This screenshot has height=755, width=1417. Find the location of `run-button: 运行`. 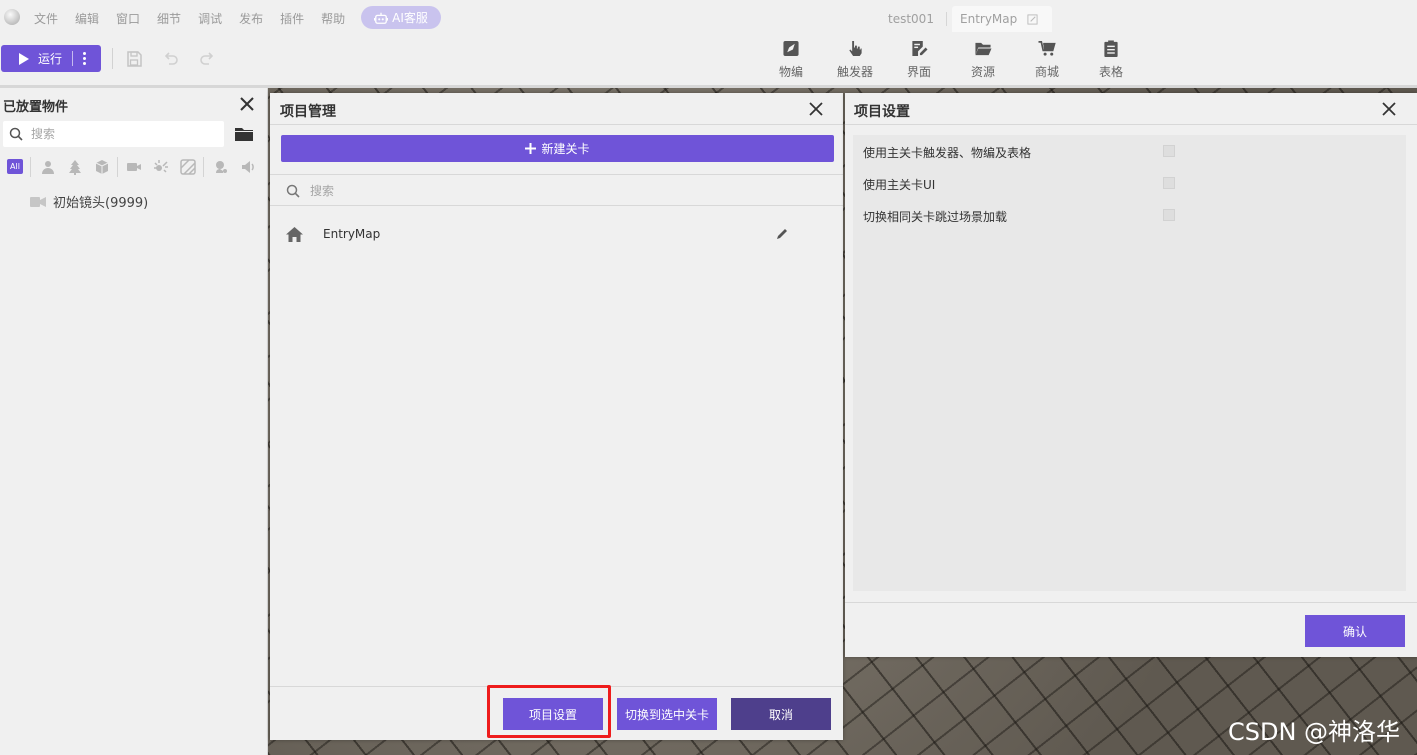

run-button: 运行 is located at coordinates (51, 58).